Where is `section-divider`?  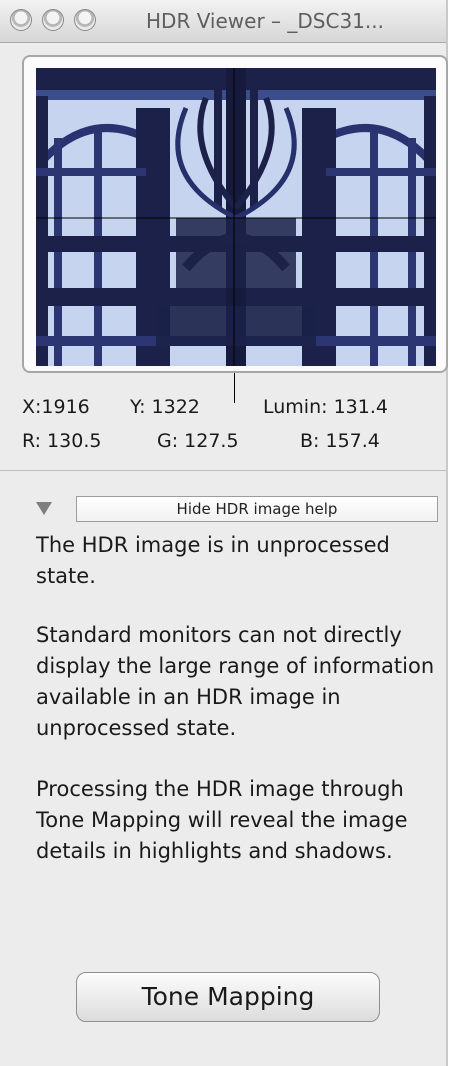 section-divider is located at coordinates (223, 470).